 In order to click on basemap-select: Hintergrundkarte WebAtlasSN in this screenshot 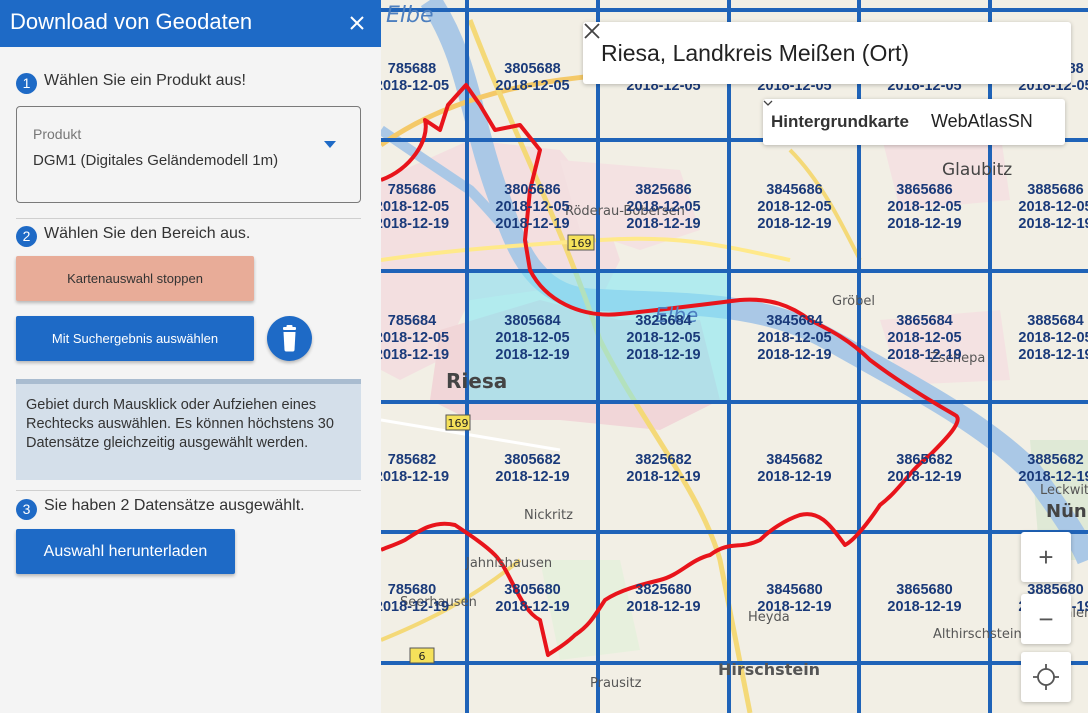, I will do `click(914, 122)`.